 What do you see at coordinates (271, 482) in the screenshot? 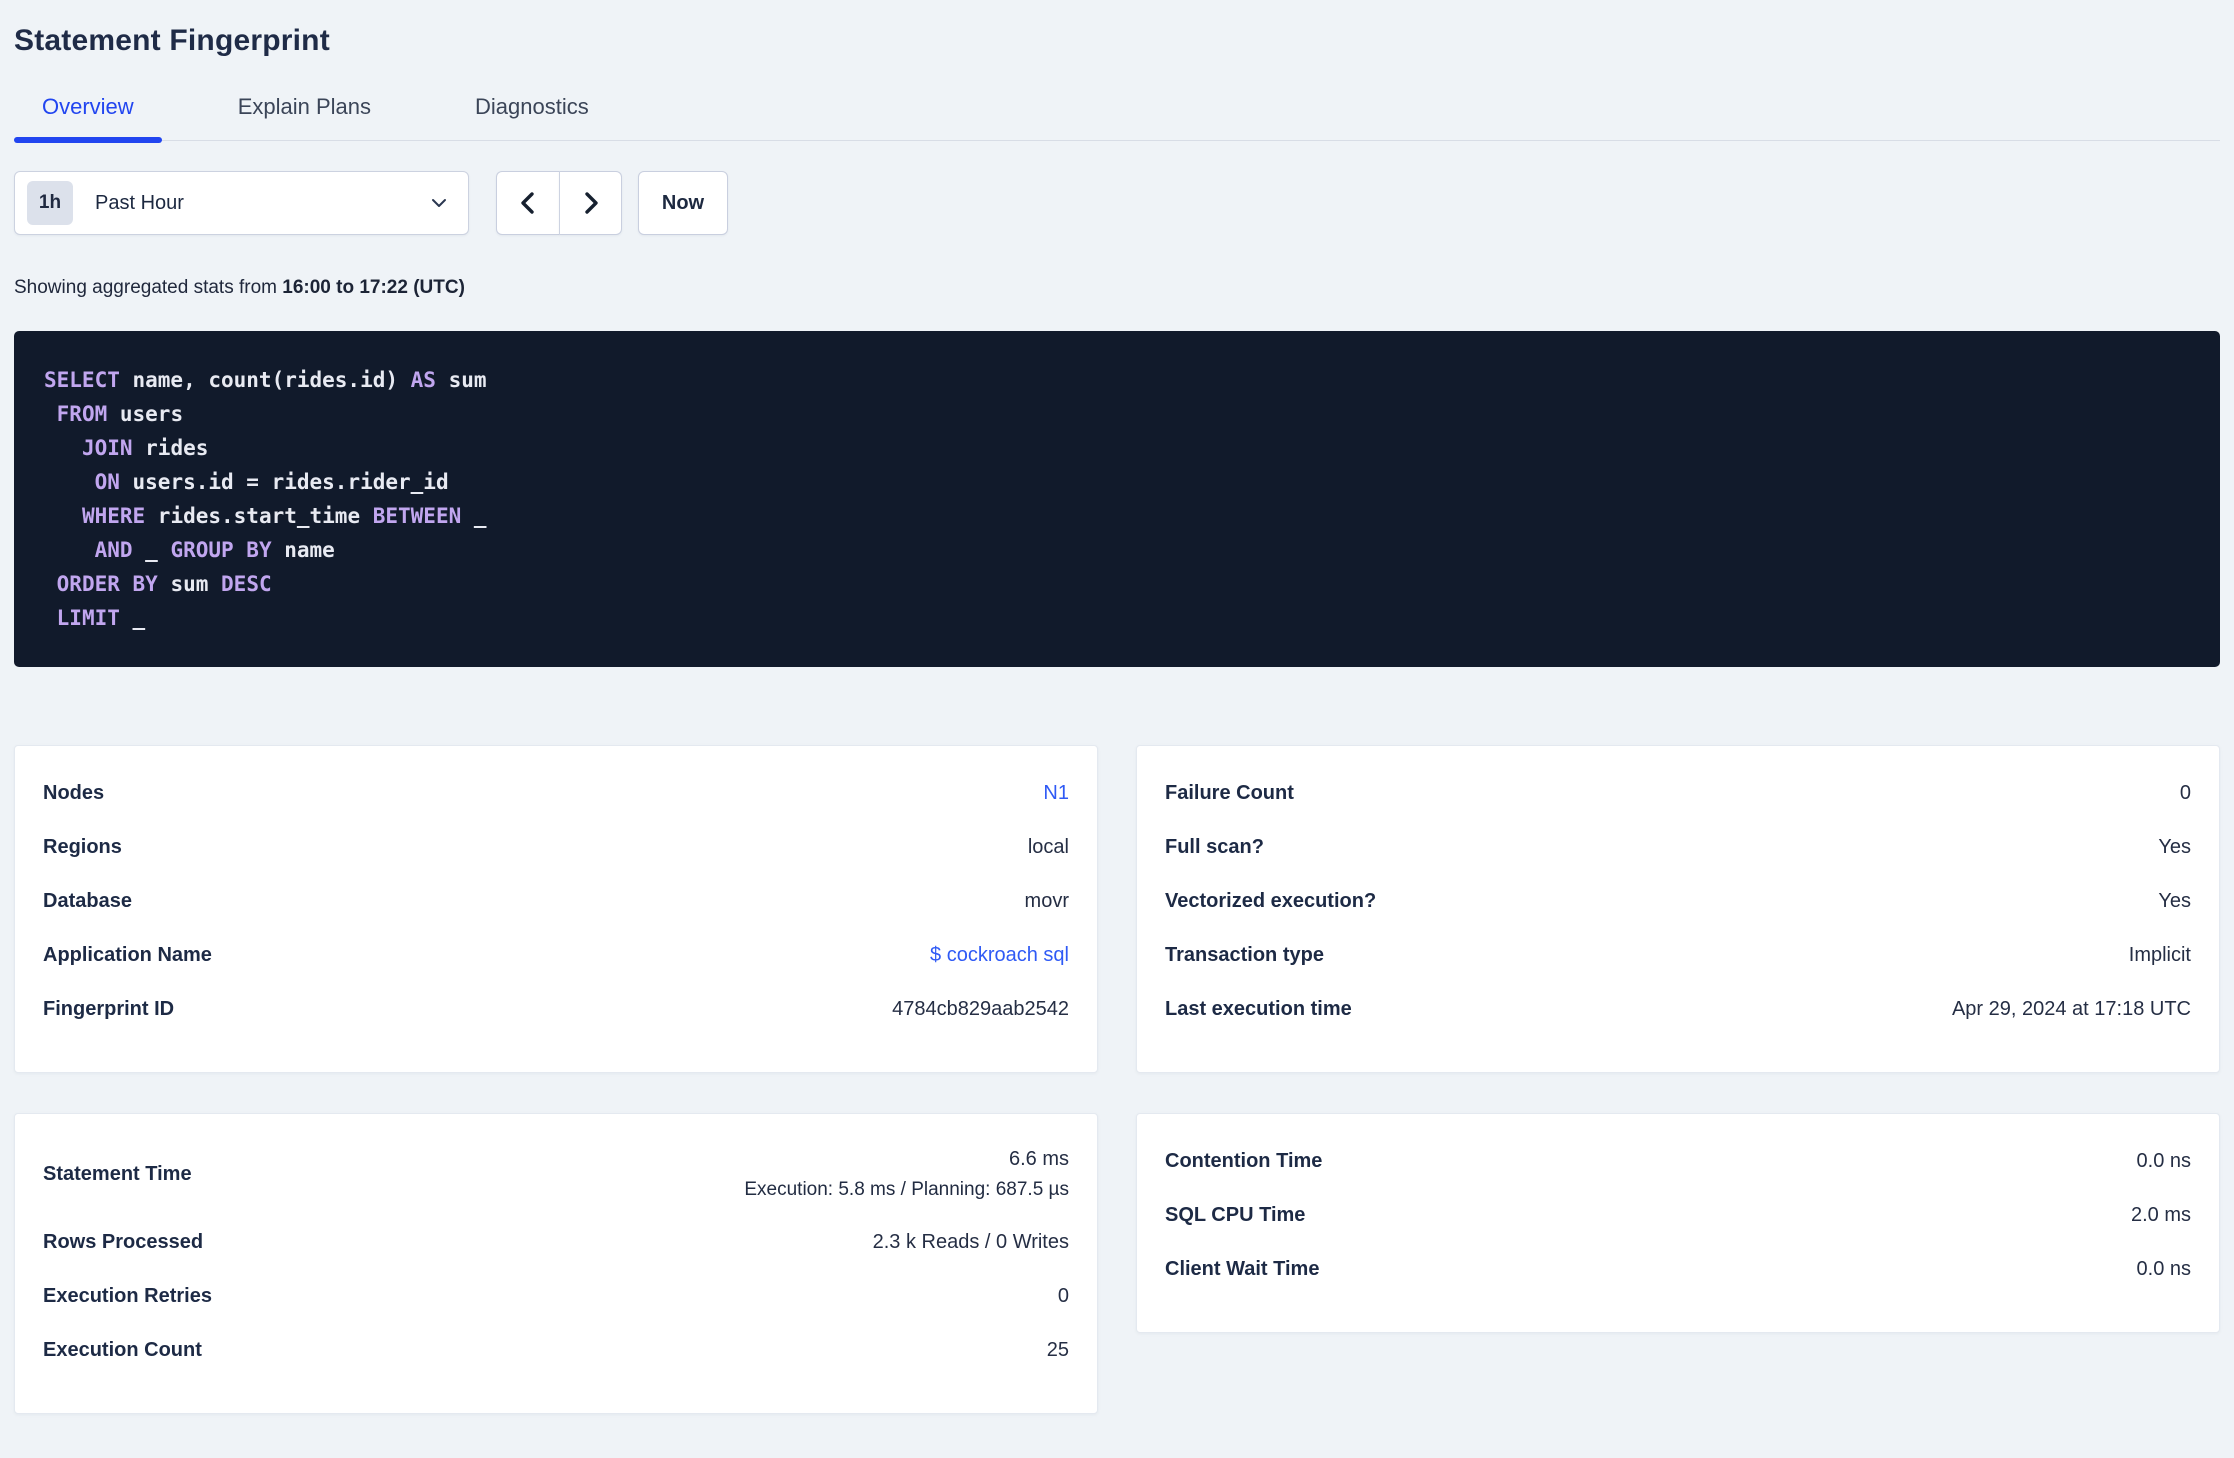
I see `sql-line: ON users.id = rides.rider_id` at bounding box center [271, 482].